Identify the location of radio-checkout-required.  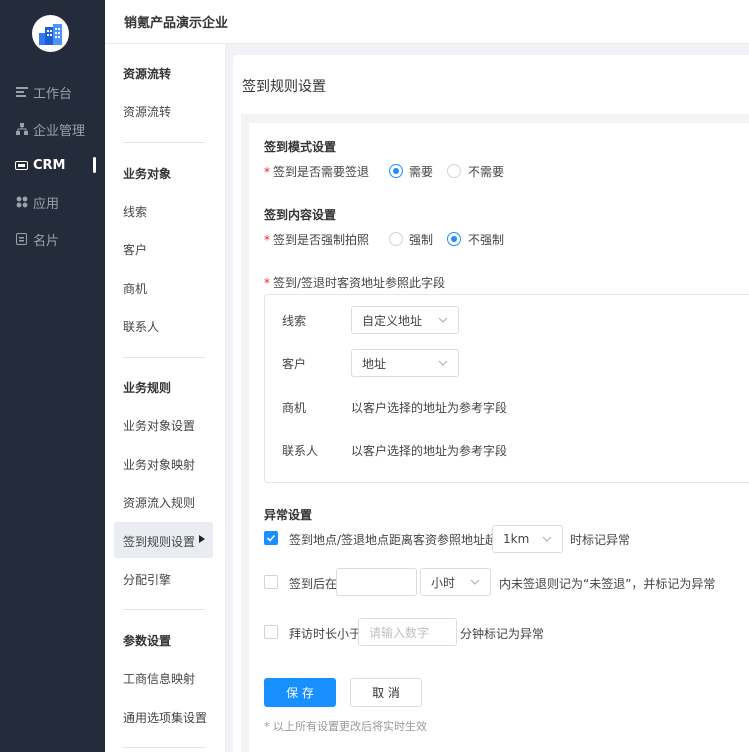
(396, 171).